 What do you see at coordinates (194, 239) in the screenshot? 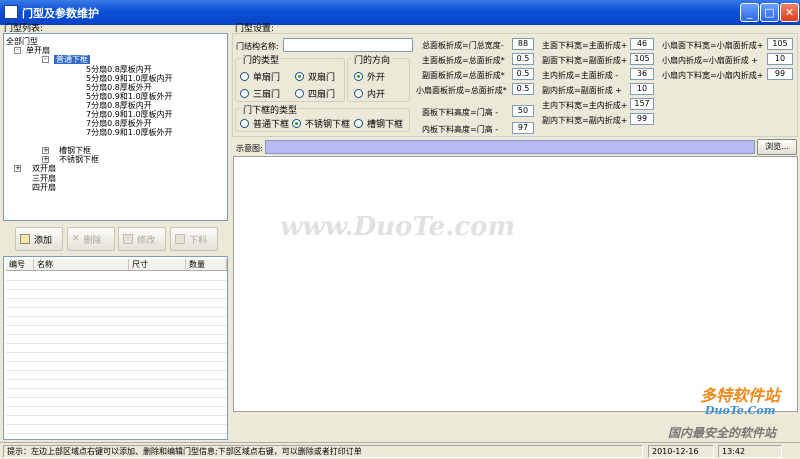
I see `cut-button: 下料` at bounding box center [194, 239].